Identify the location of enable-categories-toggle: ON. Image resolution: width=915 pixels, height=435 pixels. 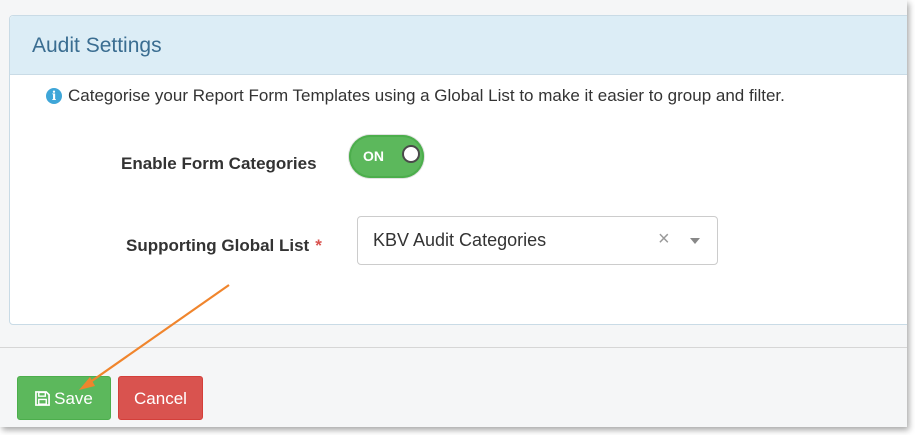
(386, 156).